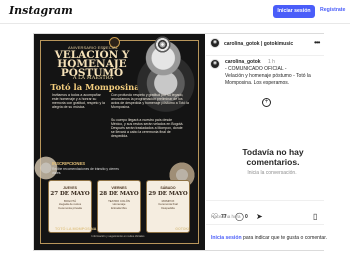  What do you see at coordinates (271, 62) in the screenshot?
I see `caption-time: 1 h` at bounding box center [271, 62].